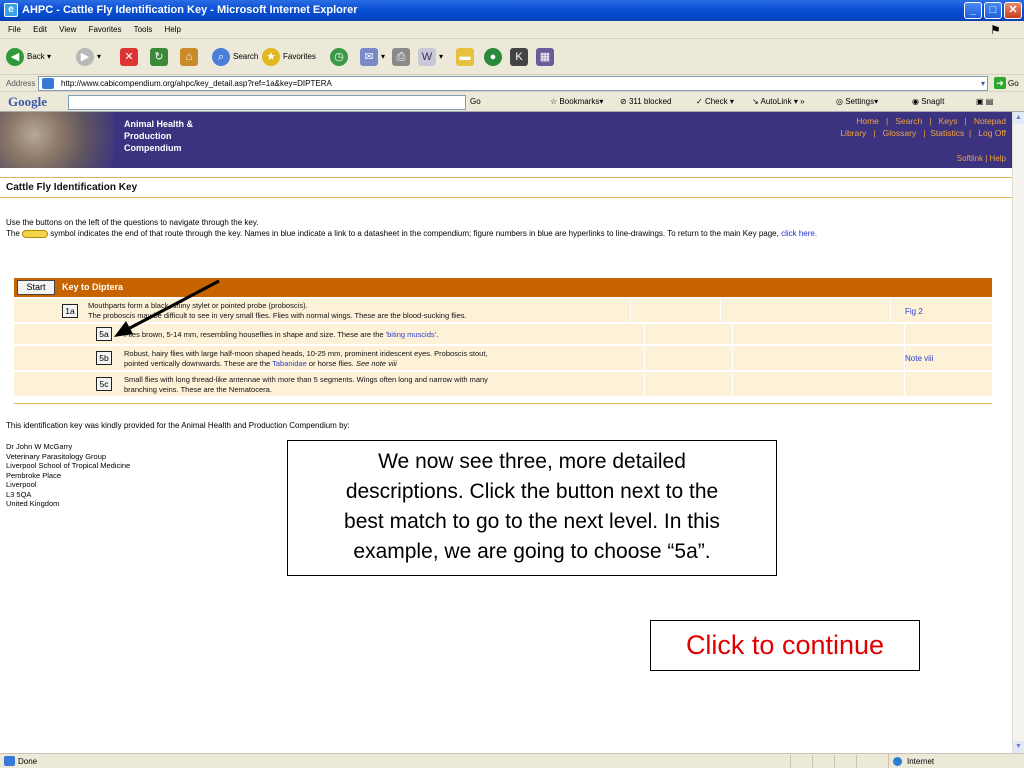 The width and height of the screenshot is (1024, 768). I want to click on header-nav-row1: Home | Search | Keys | Notepad, so click(923, 121).